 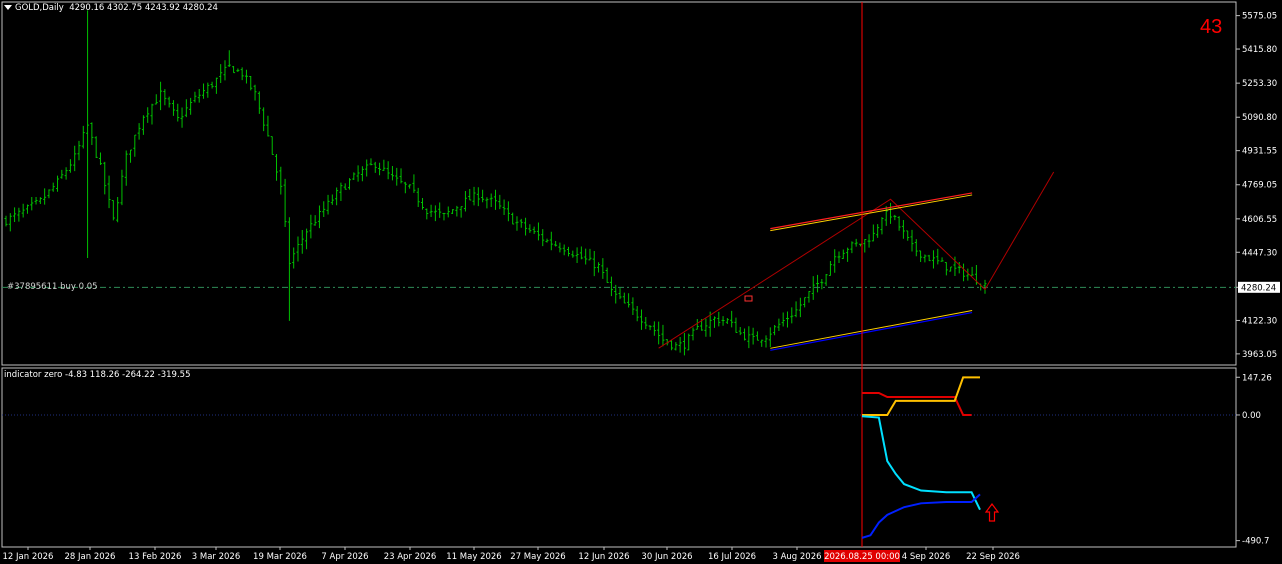 I want to click on current-price-label: 4280.24, so click(x=1258, y=288).